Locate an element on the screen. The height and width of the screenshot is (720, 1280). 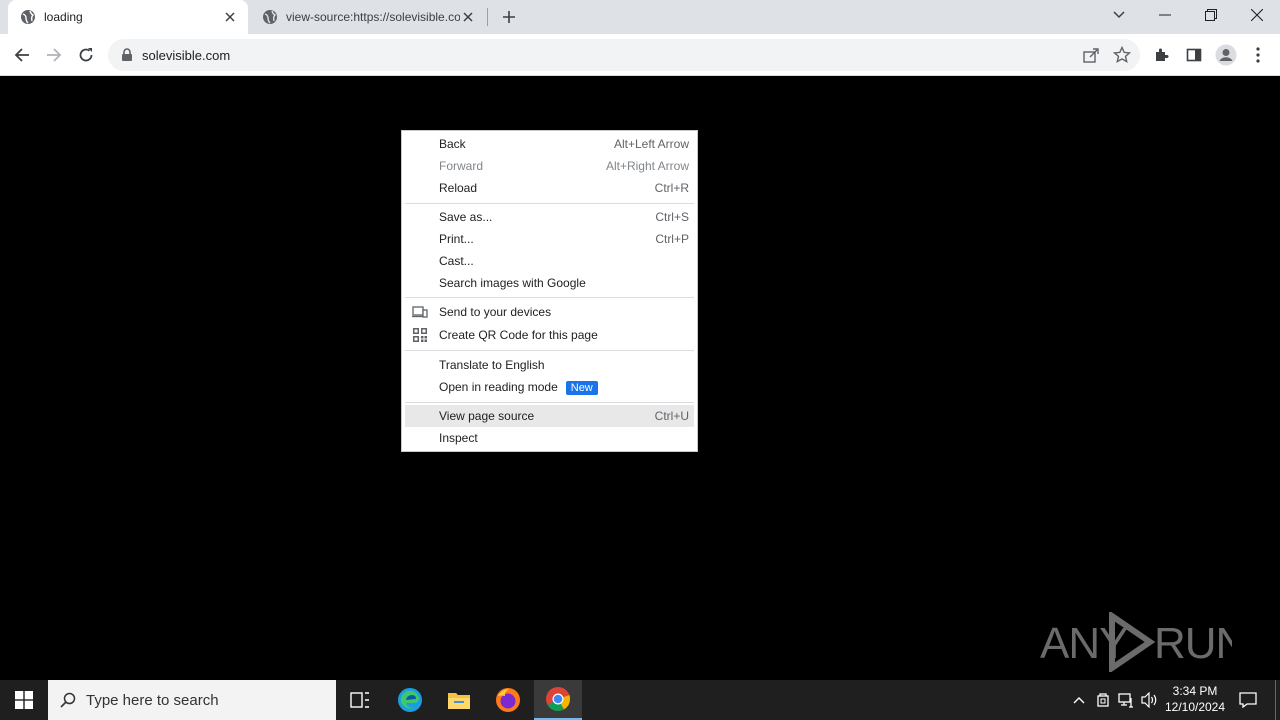
search-icon is located at coordinates (68, 700).